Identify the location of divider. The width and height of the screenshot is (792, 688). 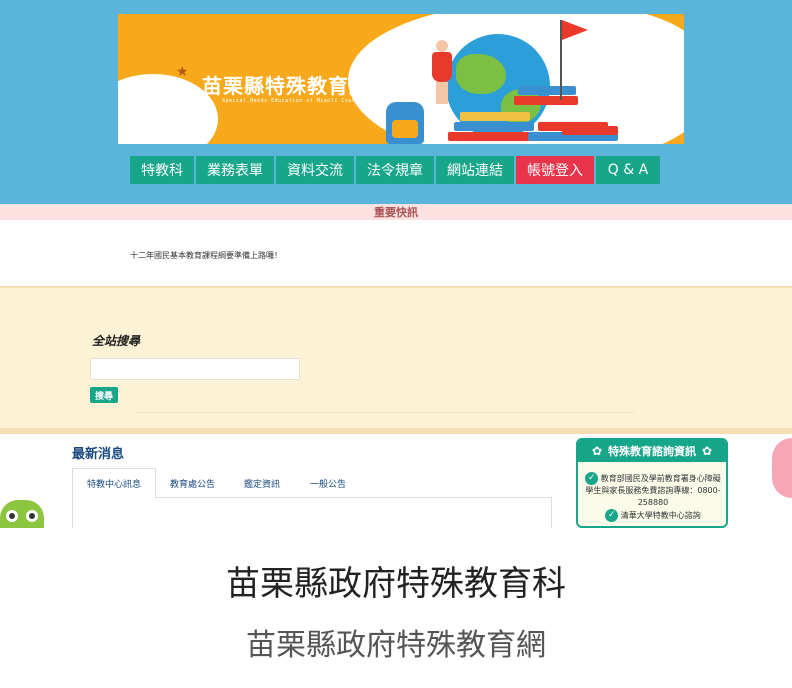
(385, 412).